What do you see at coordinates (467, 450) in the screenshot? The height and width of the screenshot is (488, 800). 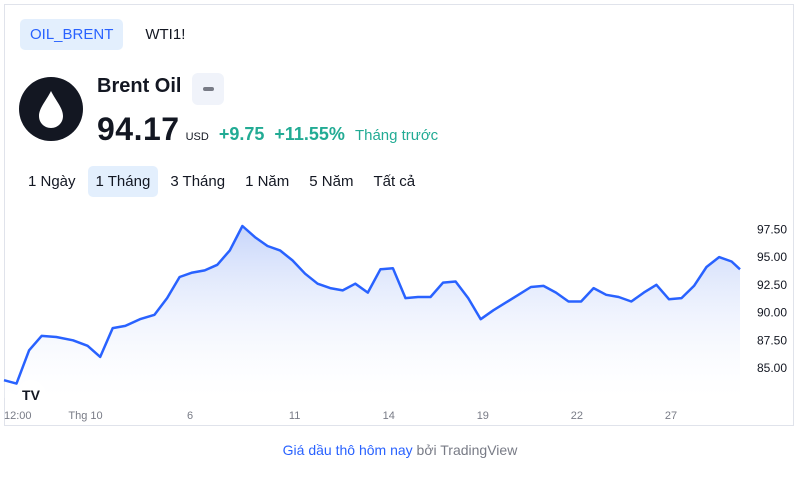 I see `attribution-text: bởi TradingView` at bounding box center [467, 450].